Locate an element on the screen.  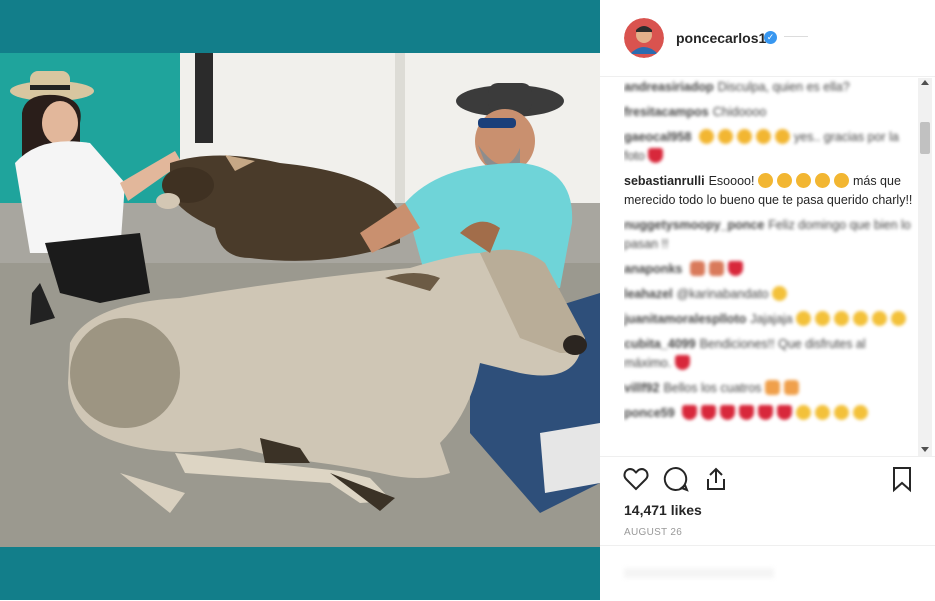
comment: fresitacampos Chidoooo is located at coordinates (769, 112).